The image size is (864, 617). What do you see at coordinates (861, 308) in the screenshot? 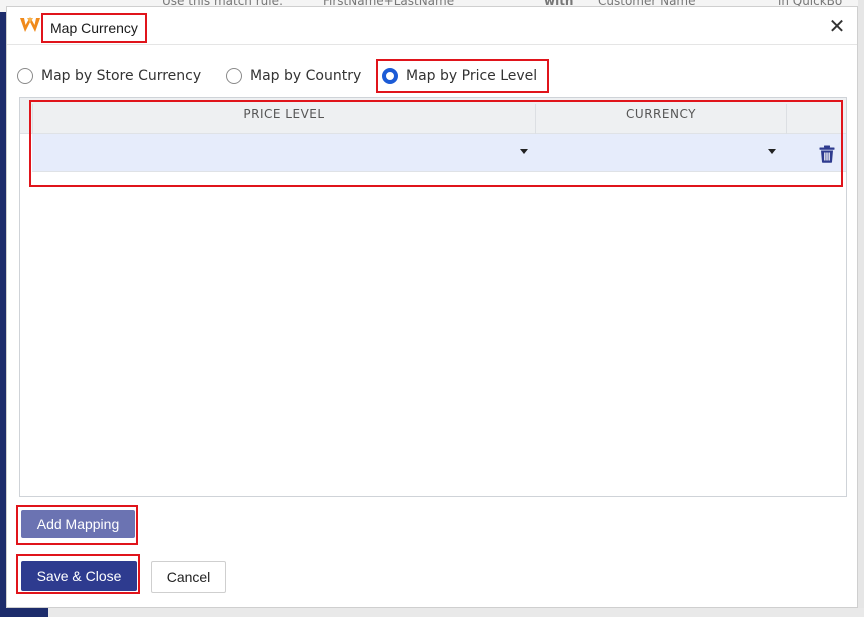
I see `background-app-right` at bounding box center [861, 308].